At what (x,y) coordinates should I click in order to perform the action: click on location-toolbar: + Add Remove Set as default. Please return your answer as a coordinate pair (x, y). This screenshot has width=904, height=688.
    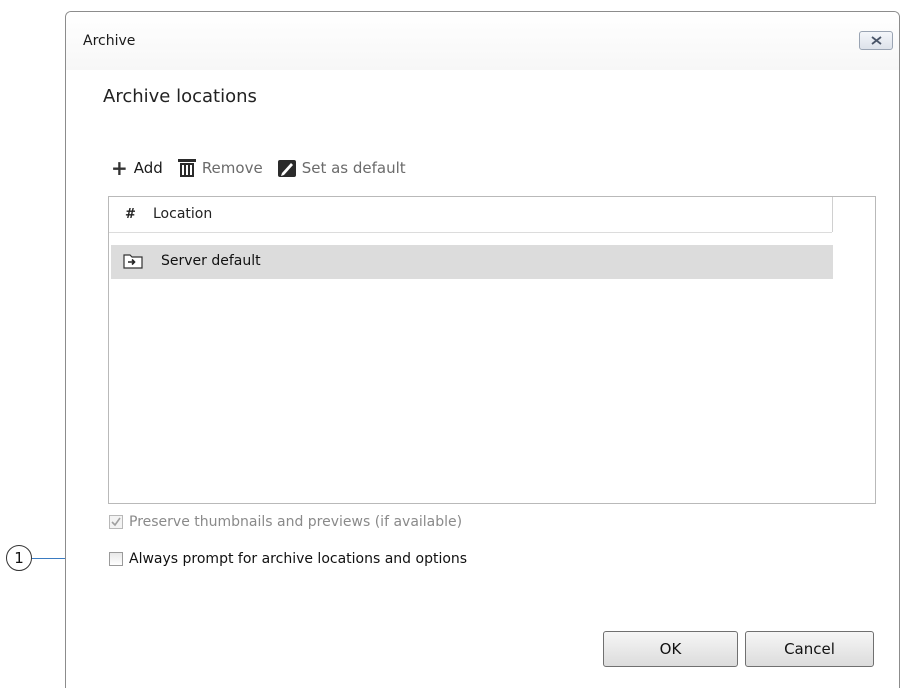
    Looking at the image, I should click on (265, 168).